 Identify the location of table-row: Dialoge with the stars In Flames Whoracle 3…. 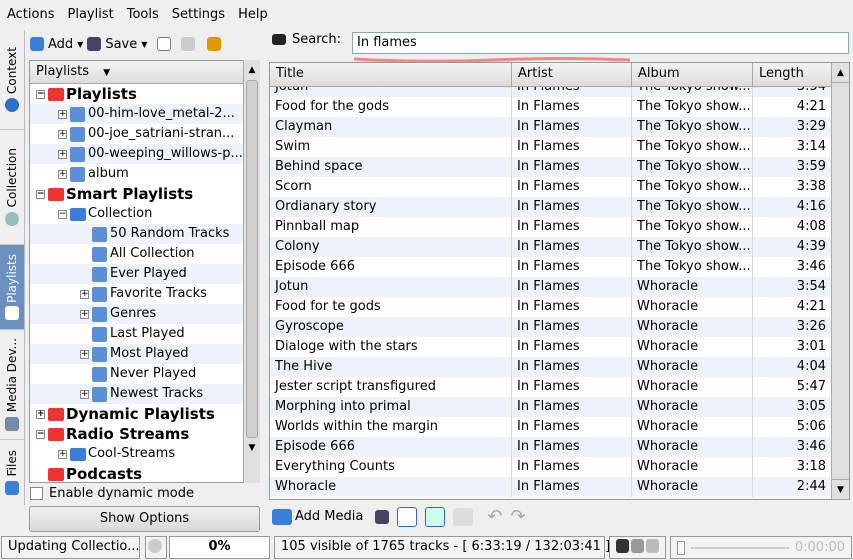
(559, 347).